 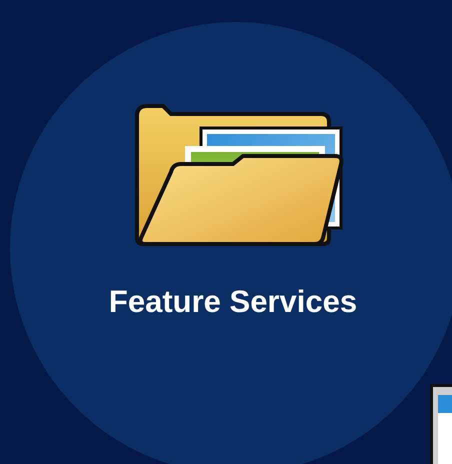 I want to click on tile-label: Feature Services, so click(x=233, y=301).